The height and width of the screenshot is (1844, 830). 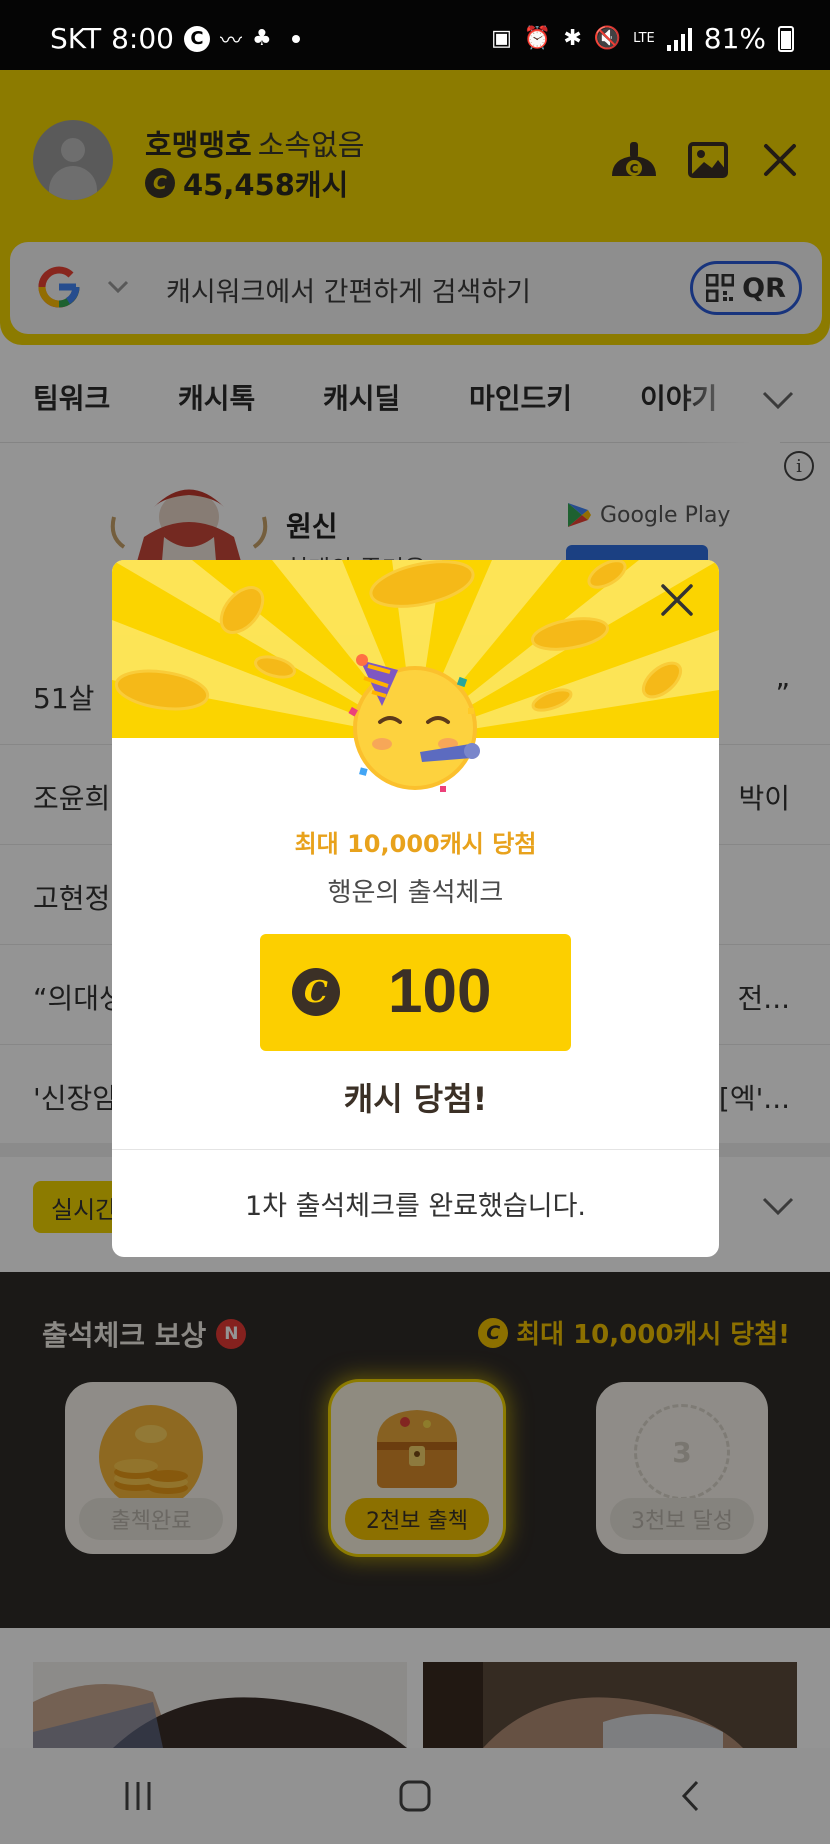 What do you see at coordinates (415, 1099) in the screenshot?
I see `reward-won-text: 캐시 당첨!` at bounding box center [415, 1099].